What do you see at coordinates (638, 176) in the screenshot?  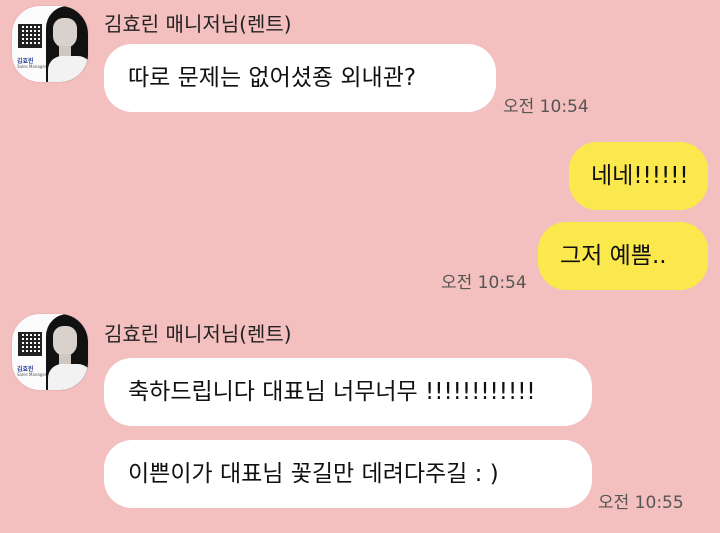 I see `outgoing-message: 네네!!!!!!` at bounding box center [638, 176].